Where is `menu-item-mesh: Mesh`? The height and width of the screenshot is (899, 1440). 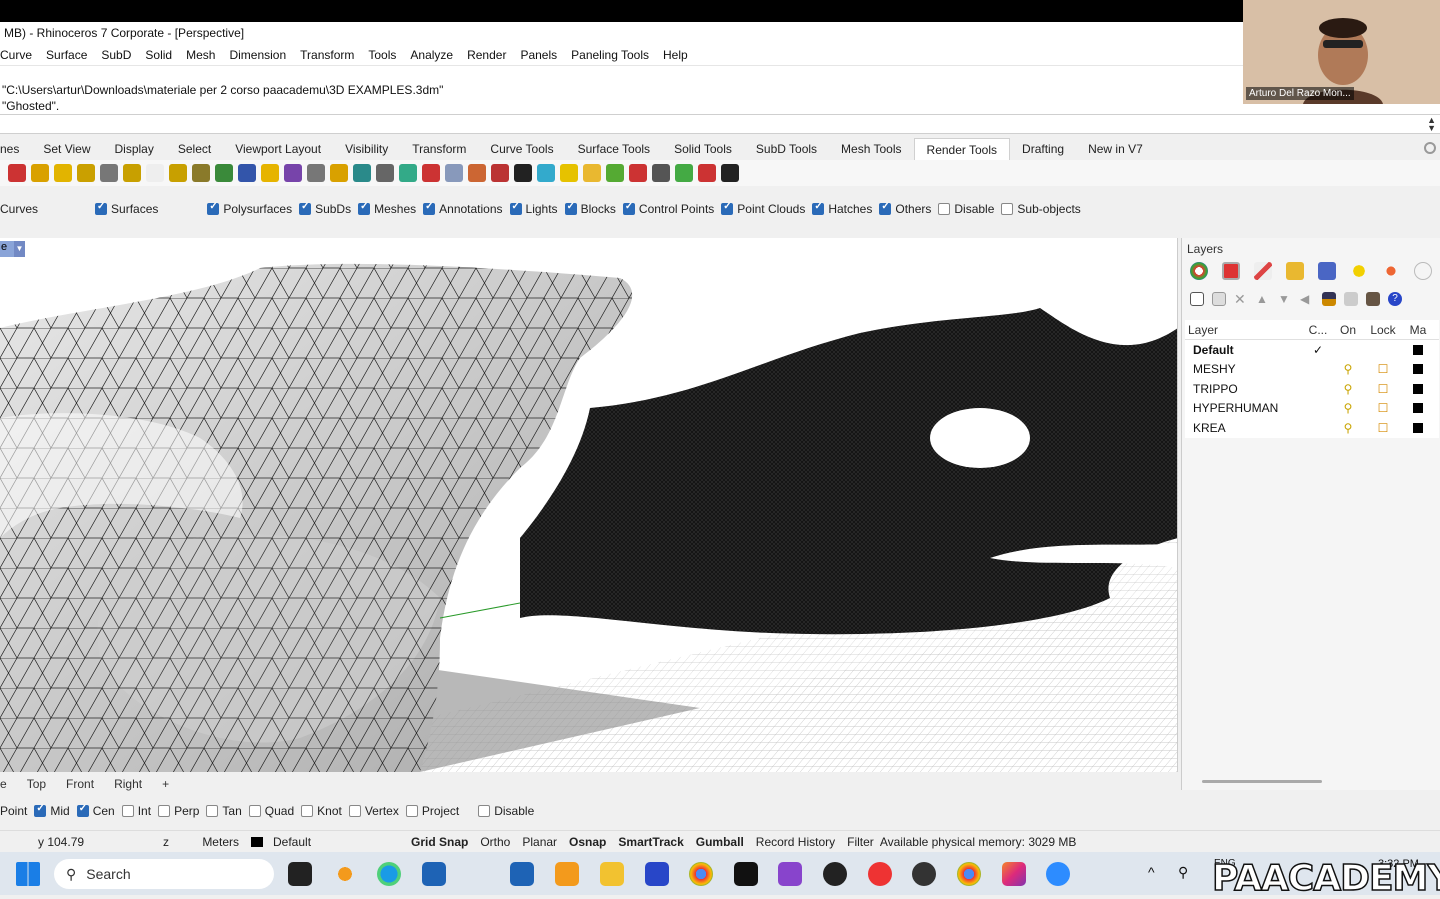
menu-item-mesh: Mesh is located at coordinates (200, 55).